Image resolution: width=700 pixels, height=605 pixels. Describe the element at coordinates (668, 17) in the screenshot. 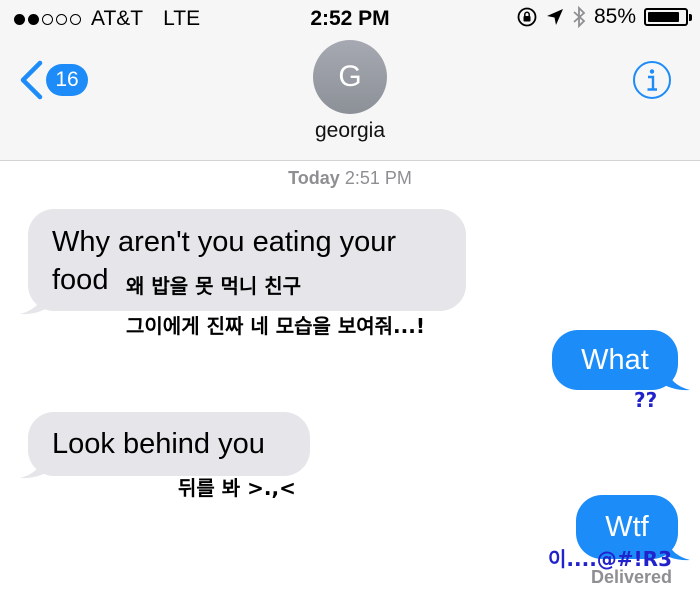

I see `battery-icon` at that location.